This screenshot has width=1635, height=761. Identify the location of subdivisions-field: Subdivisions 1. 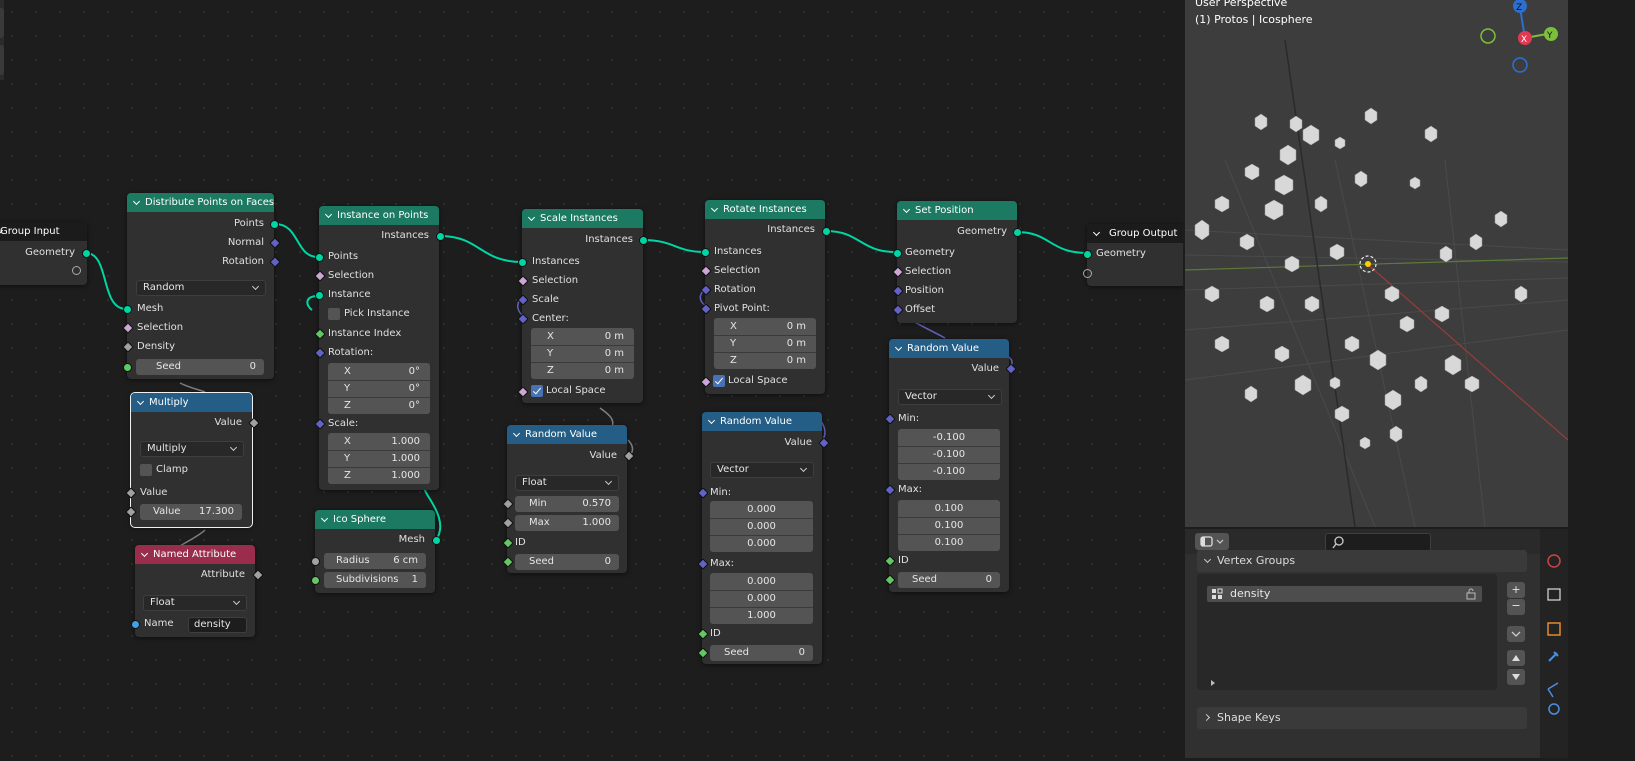
(375, 580).